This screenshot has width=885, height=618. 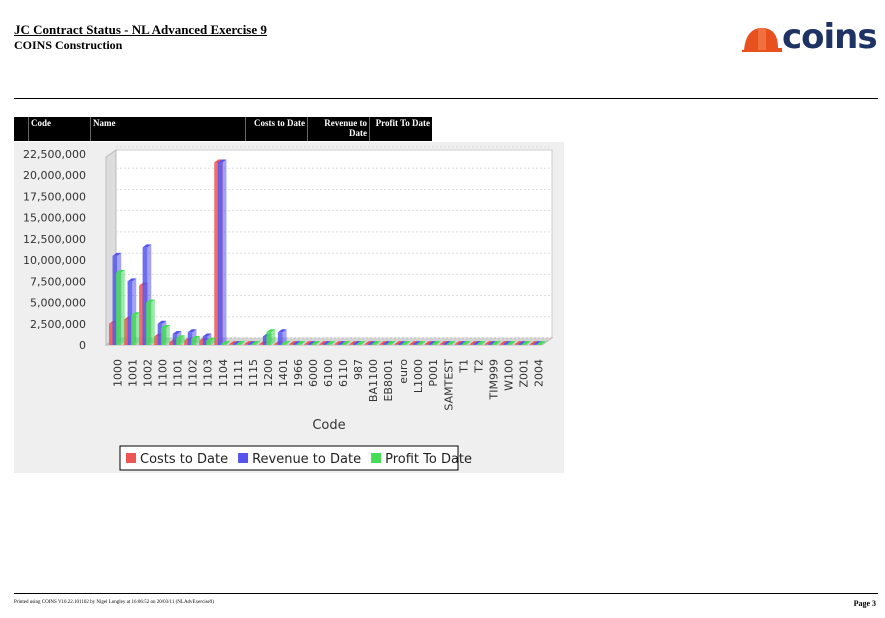 I want to click on x-tick-label: 1111, so click(x=238, y=373).